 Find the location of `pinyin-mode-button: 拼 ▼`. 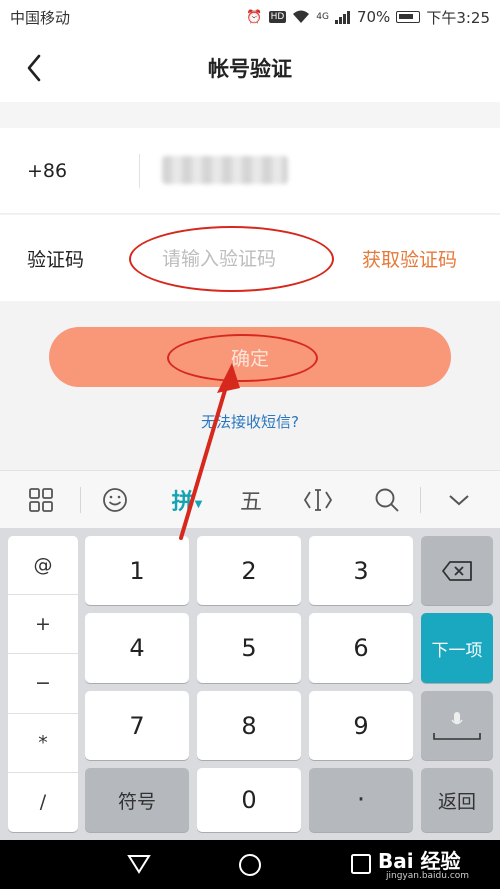

pinyin-mode-button: 拼 ▼ is located at coordinates (187, 500).